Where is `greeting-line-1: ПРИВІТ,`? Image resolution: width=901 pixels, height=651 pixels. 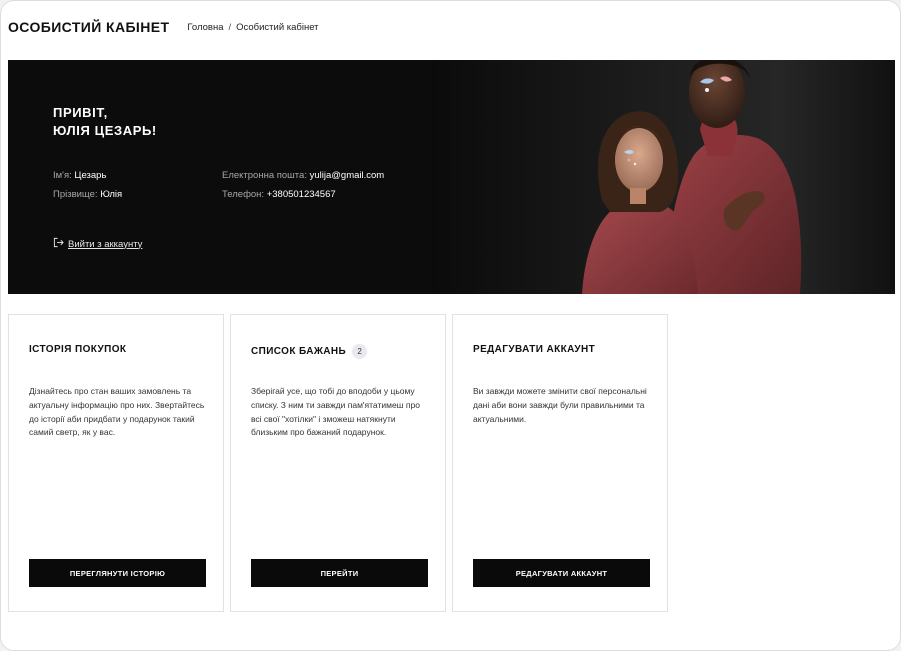
greeting-line-1: ПРИВІТ, is located at coordinates (80, 112).